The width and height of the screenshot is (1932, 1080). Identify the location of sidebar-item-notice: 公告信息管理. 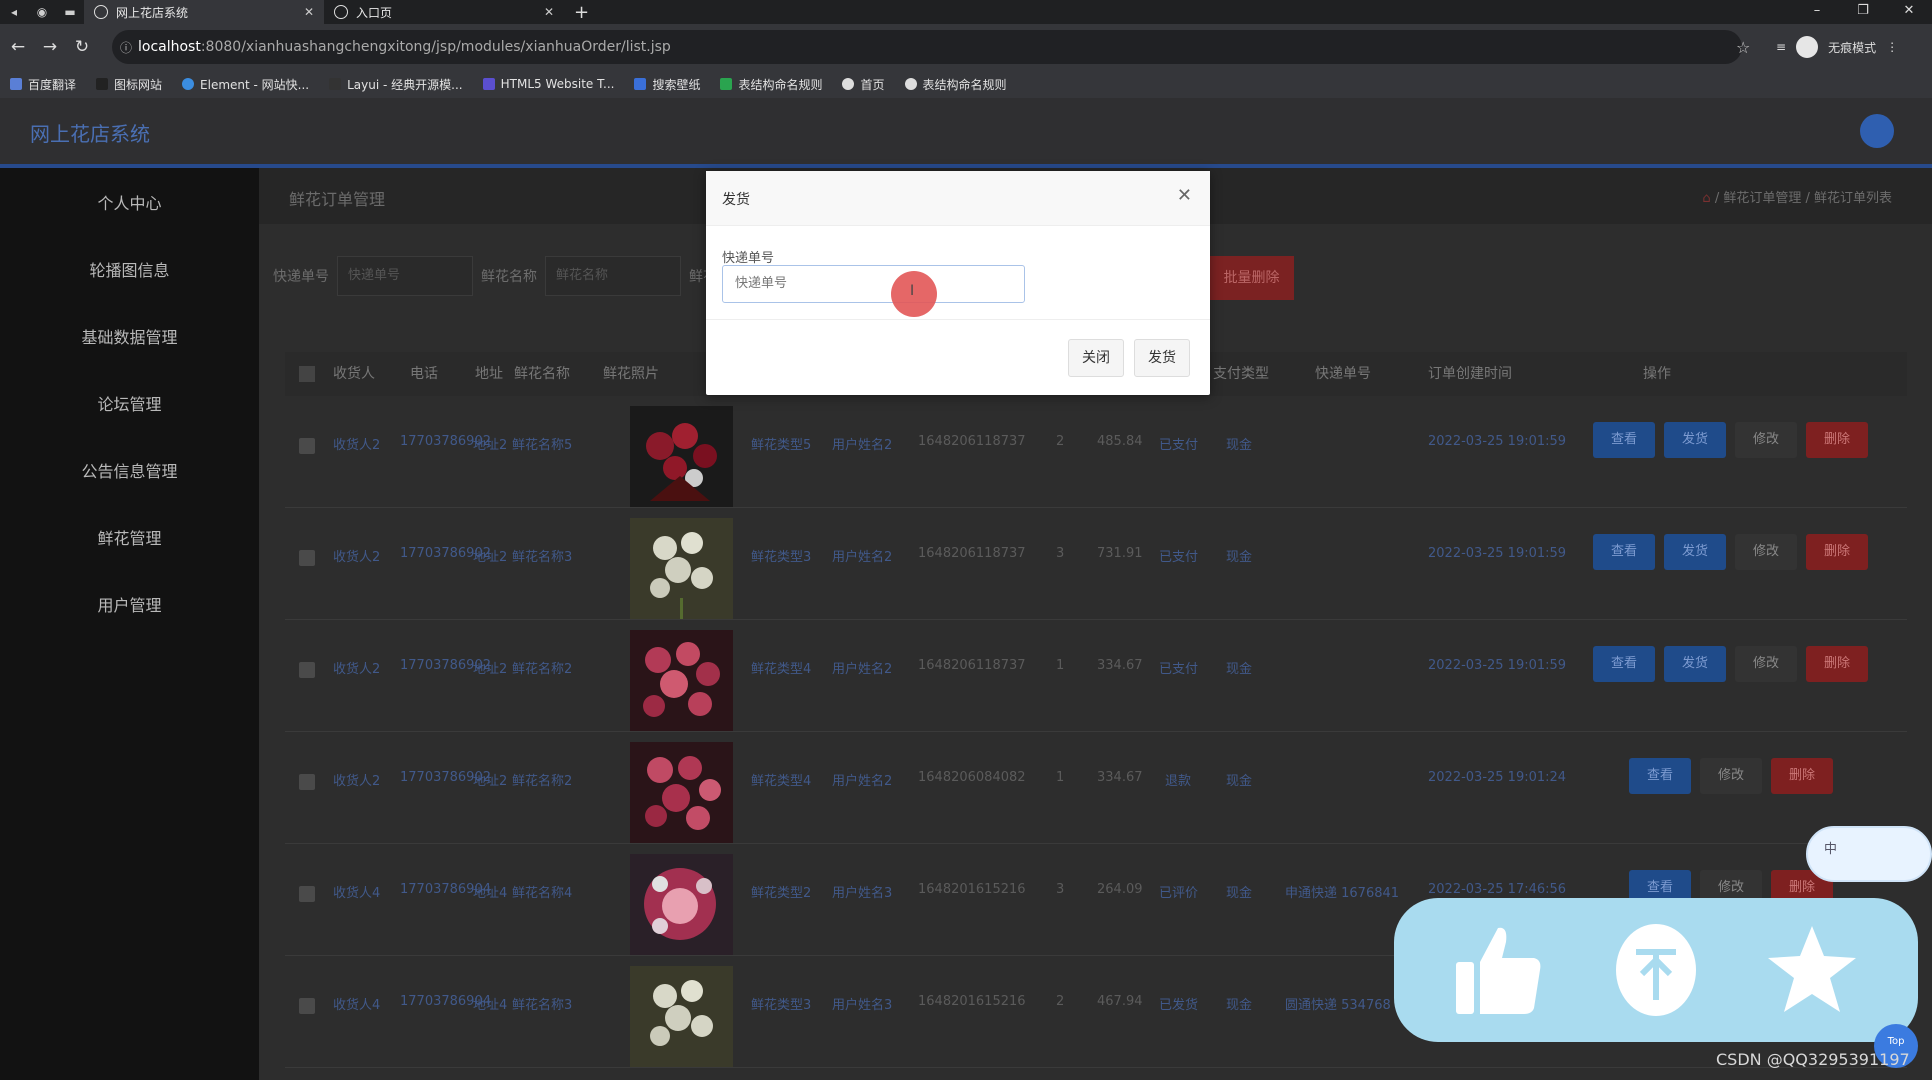
(129, 469).